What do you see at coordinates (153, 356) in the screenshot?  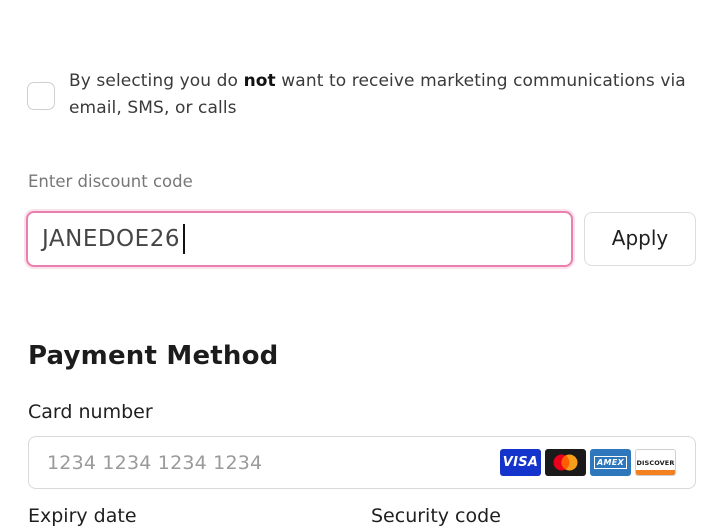 I see `payment-method-title: Payment Method` at bounding box center [153, 356].